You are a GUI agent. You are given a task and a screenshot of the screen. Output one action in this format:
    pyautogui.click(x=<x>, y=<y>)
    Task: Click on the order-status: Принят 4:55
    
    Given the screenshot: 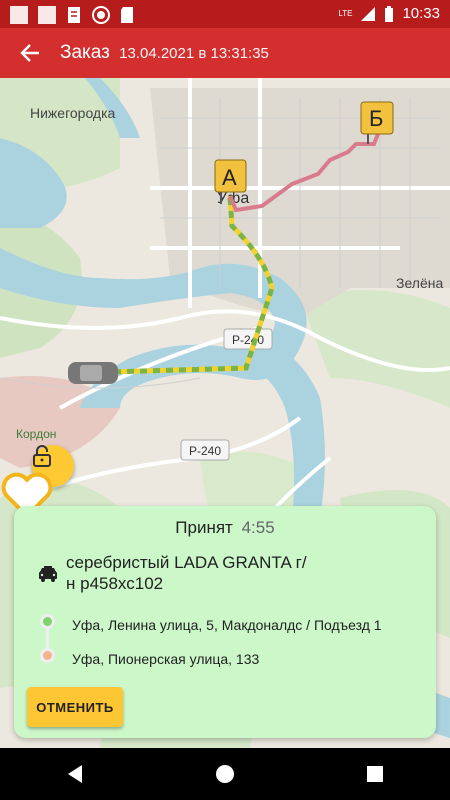 What is the action you would take?
    pyautogui.click(x=225, y=528)
    